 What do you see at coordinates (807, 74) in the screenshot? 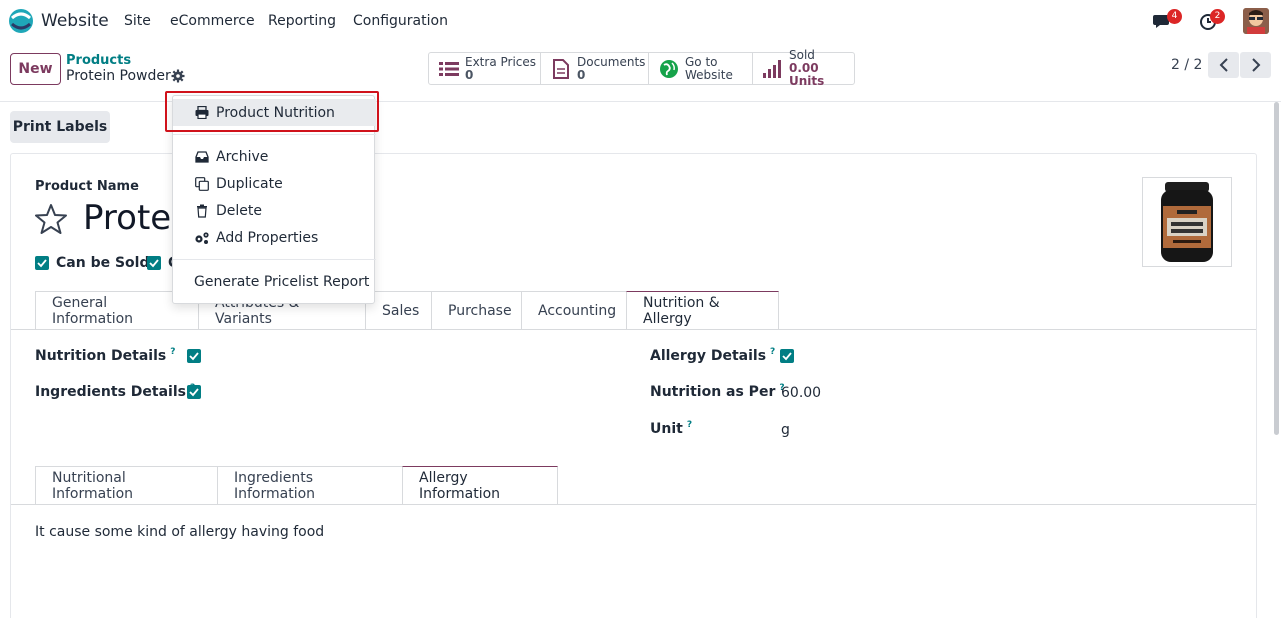
I see `sold-value: 0.00 Units` at bounding box center [807, 74].